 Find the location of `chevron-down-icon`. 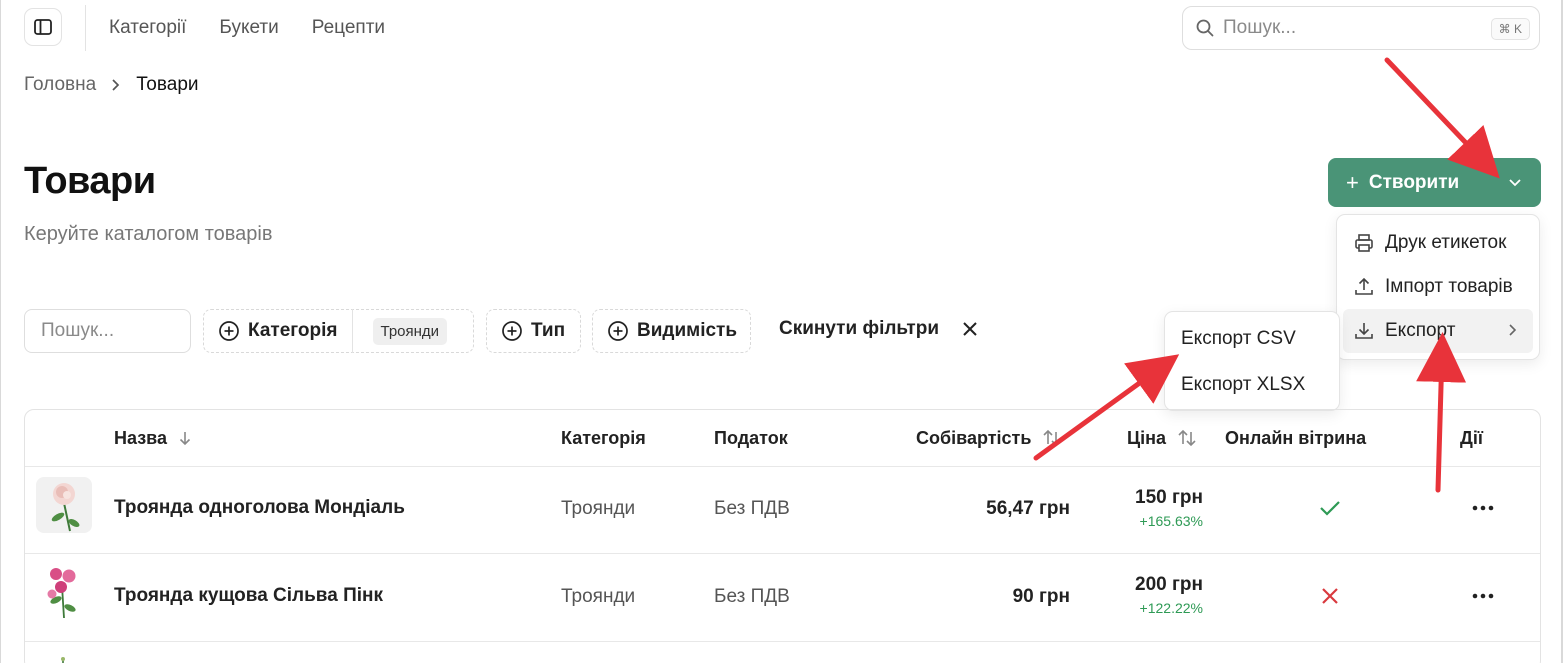

chevron-down-icon is located at coordinates (1515, 182).